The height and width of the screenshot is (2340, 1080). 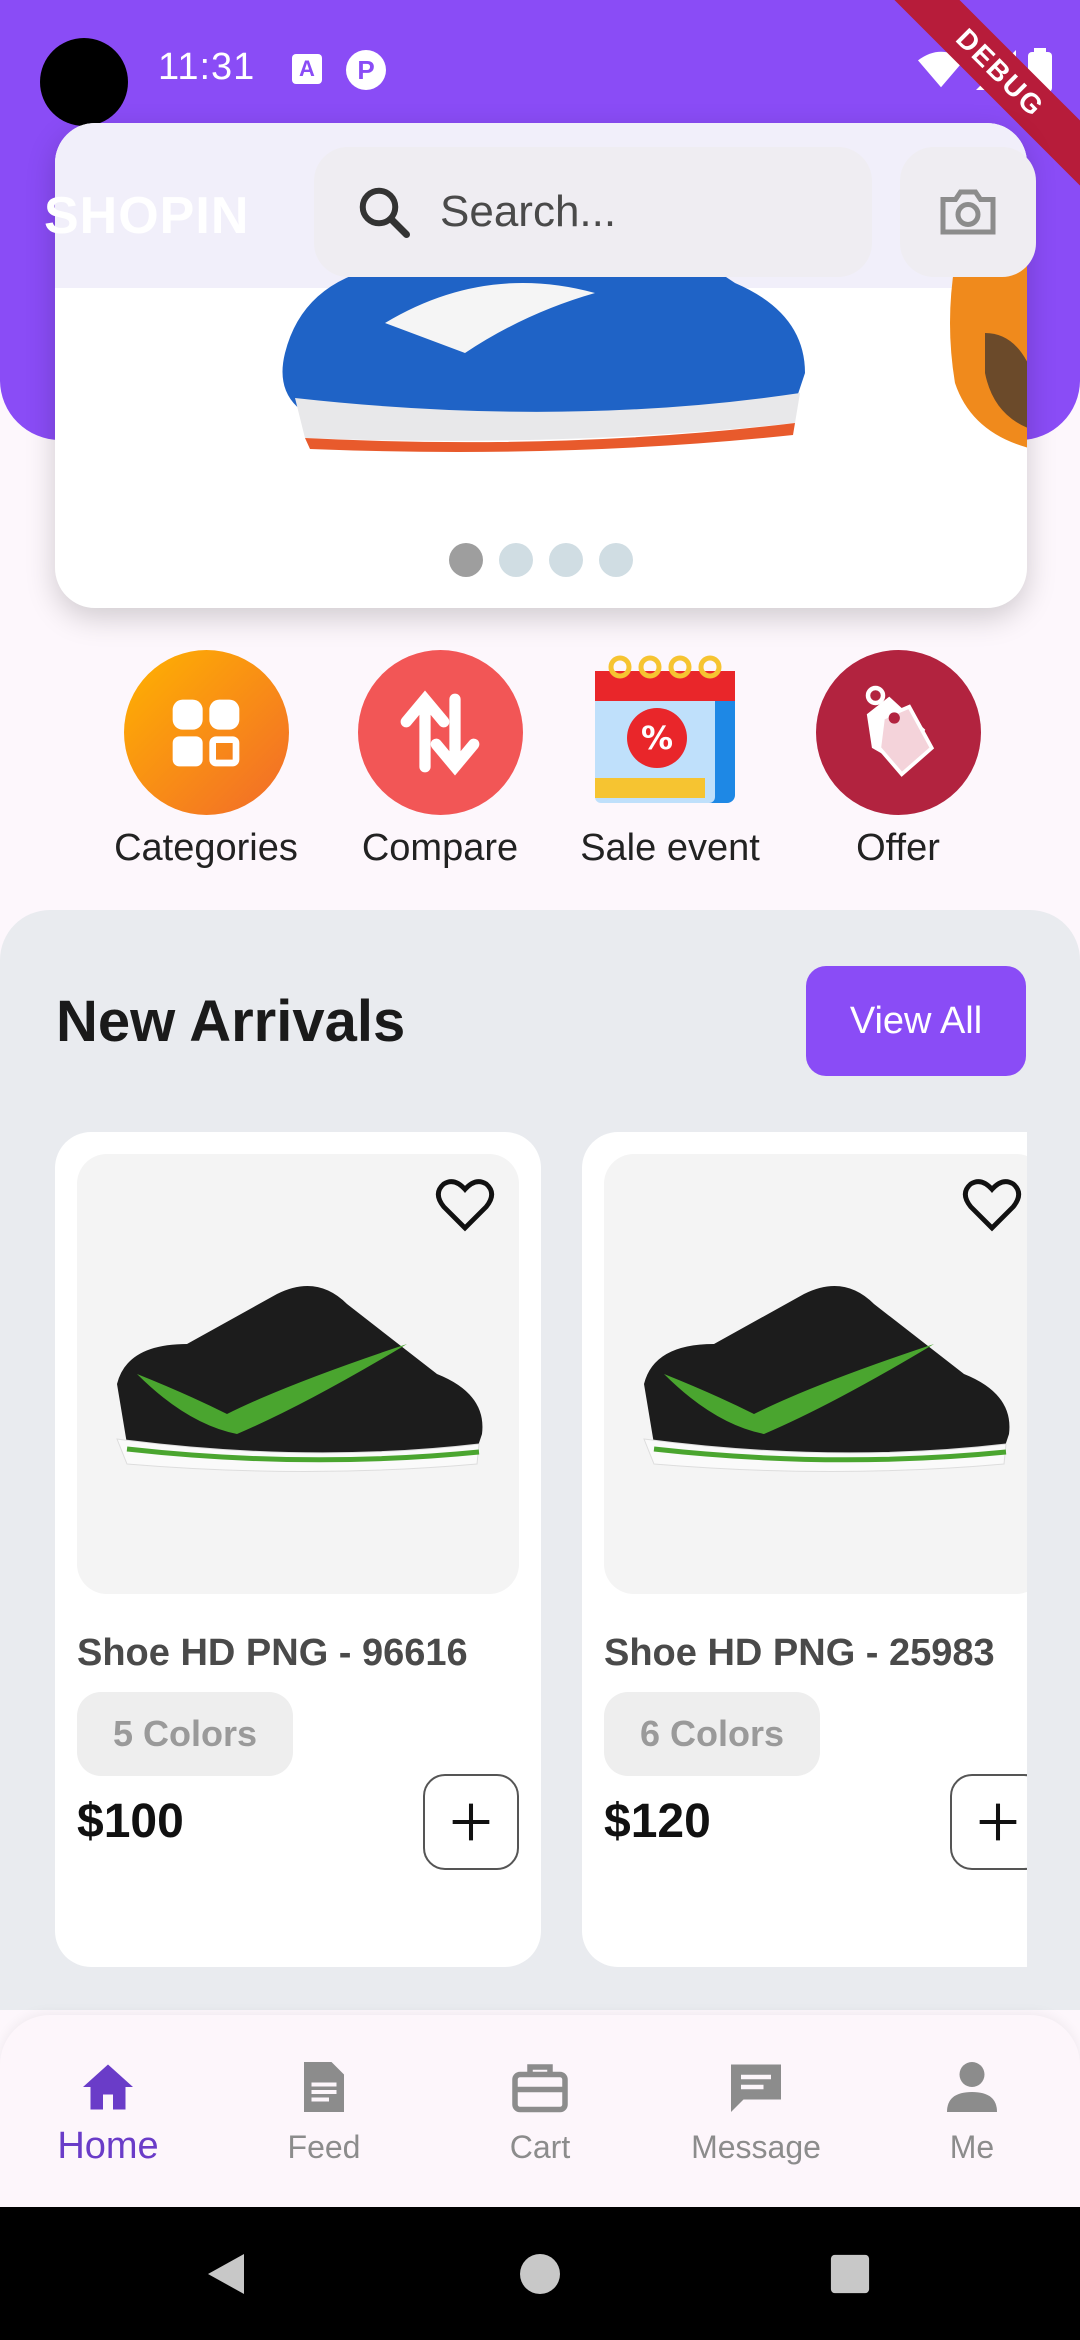 I want to click on orange-shoe-image, so click(x=988, y=355).